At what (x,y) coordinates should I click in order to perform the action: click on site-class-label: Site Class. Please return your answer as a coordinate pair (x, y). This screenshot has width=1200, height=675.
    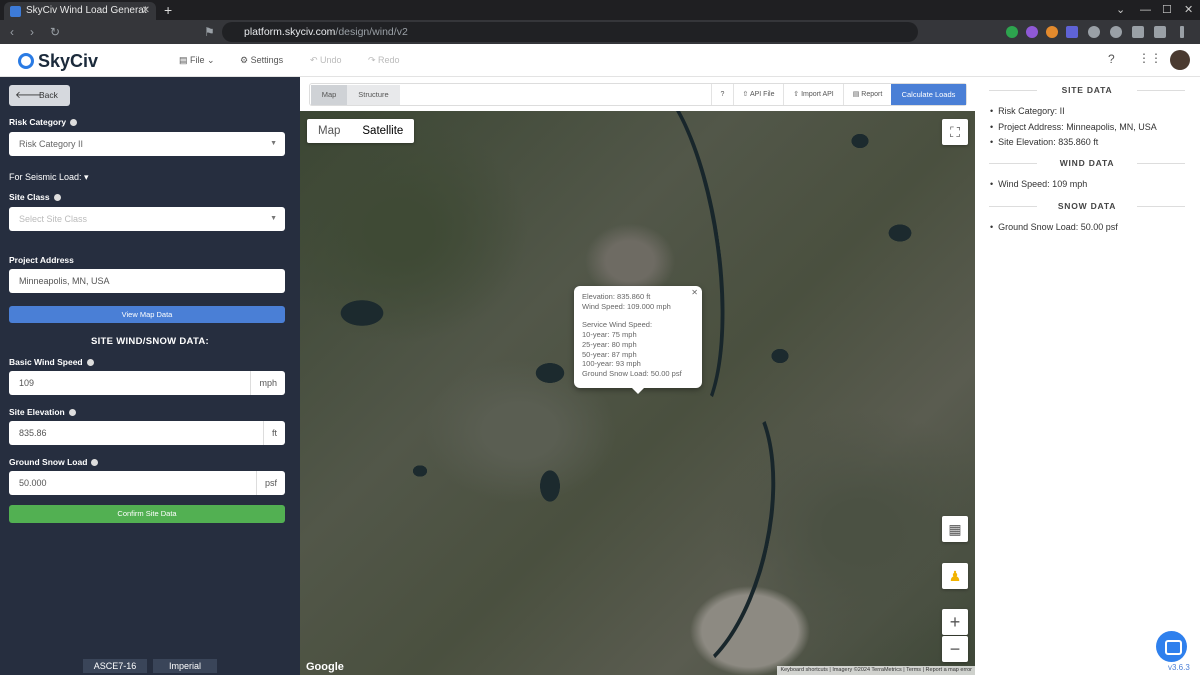
    Looking at the image, I should click on (35, 197).